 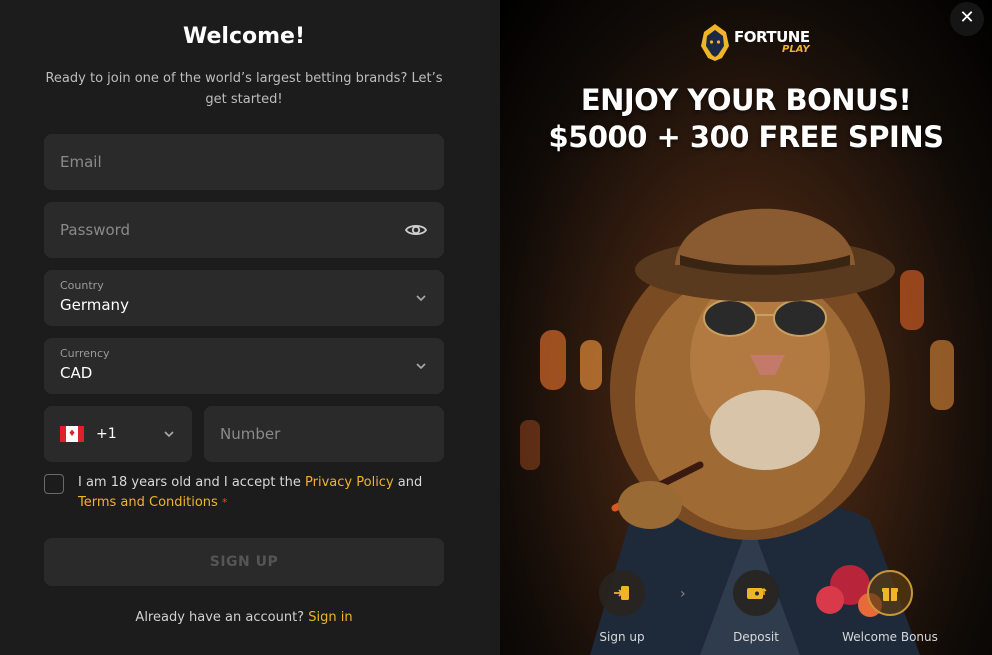 I want to click on step-deposit: Deposit, so click(x=756, y=607).